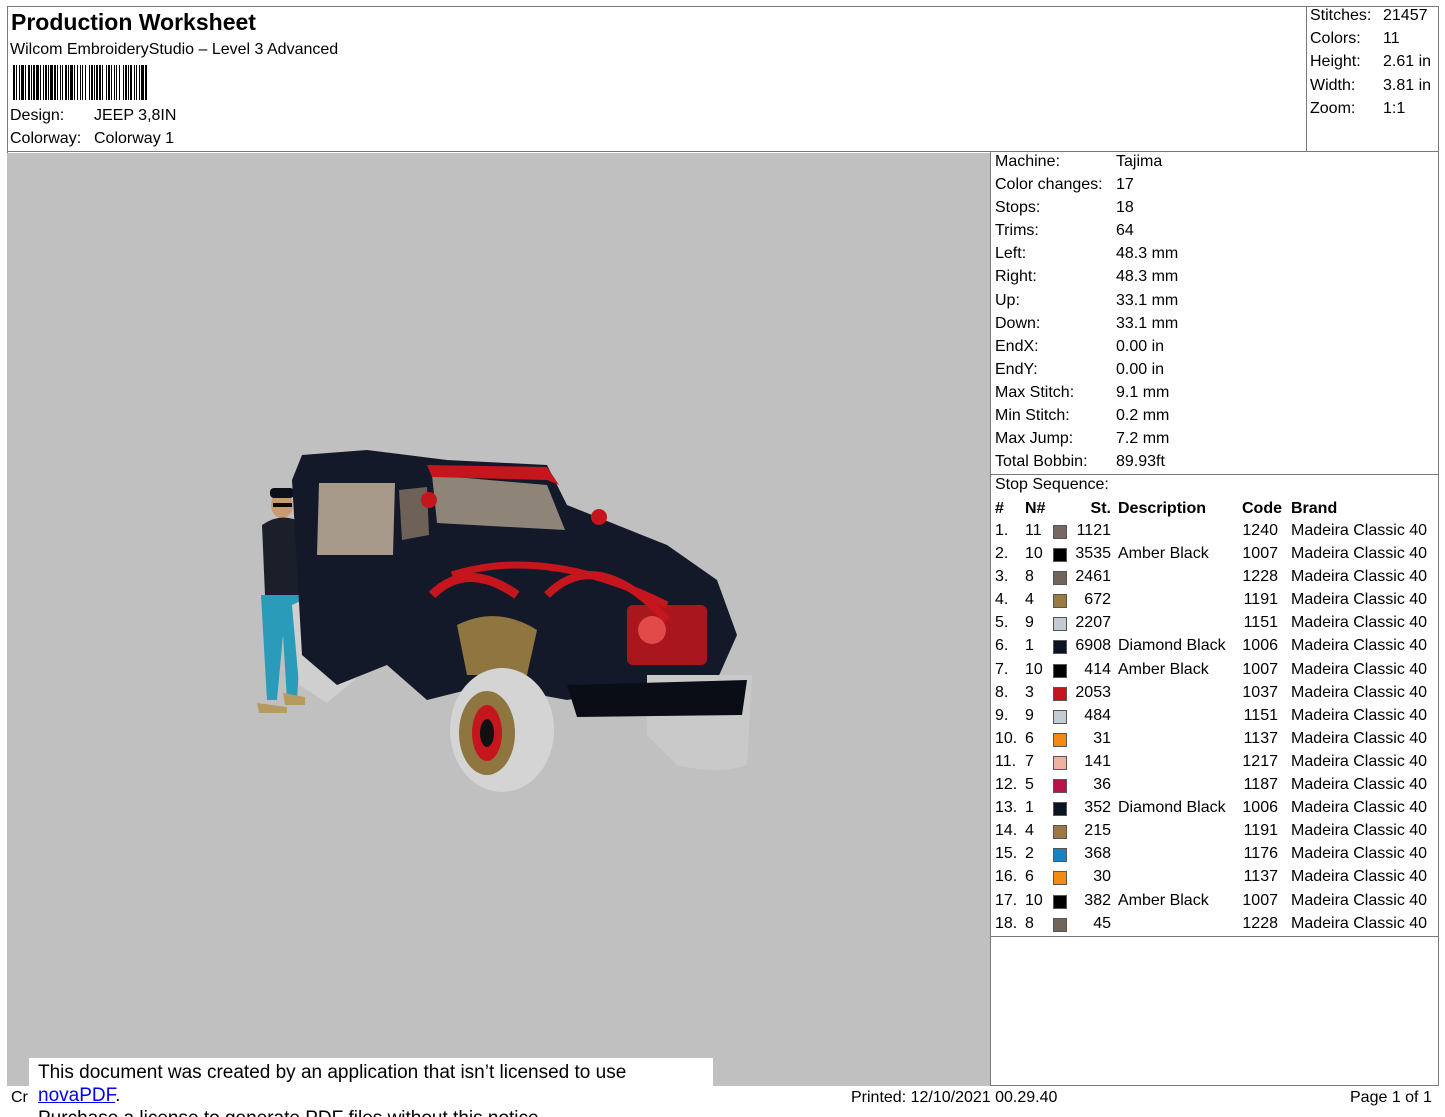 The width and height of the screenshot is (1445, 1117). Describe the element at coordinates (1029, 623) in the screenshot. I see `row-needle: 9` at that location.